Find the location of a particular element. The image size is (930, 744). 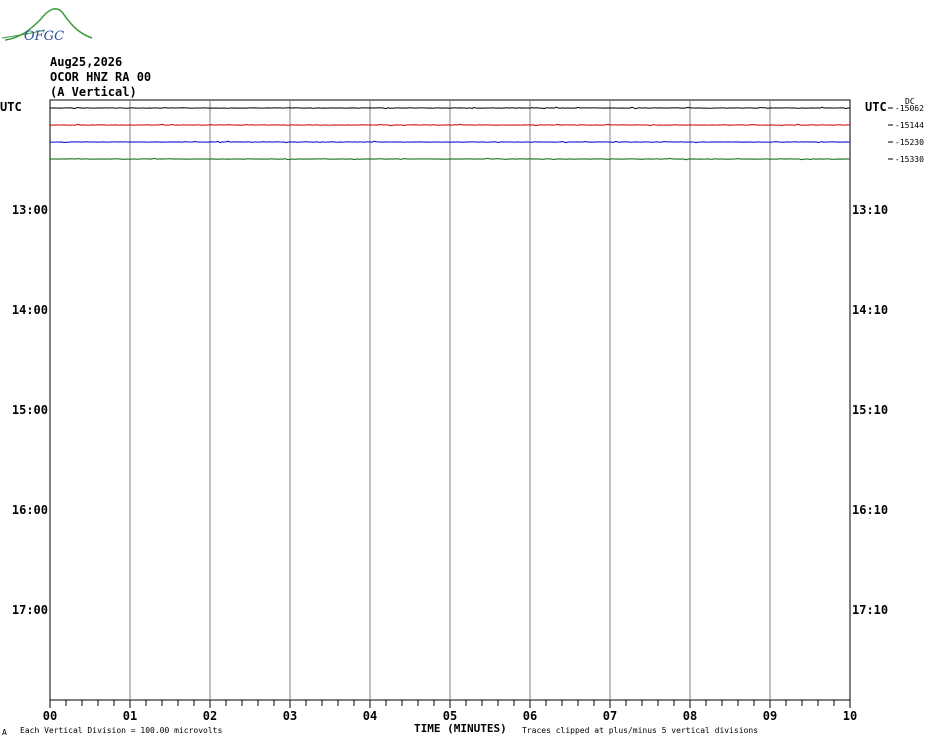

x-axis-title: TIME (MINUTES) is located at coordinates (460, 728).